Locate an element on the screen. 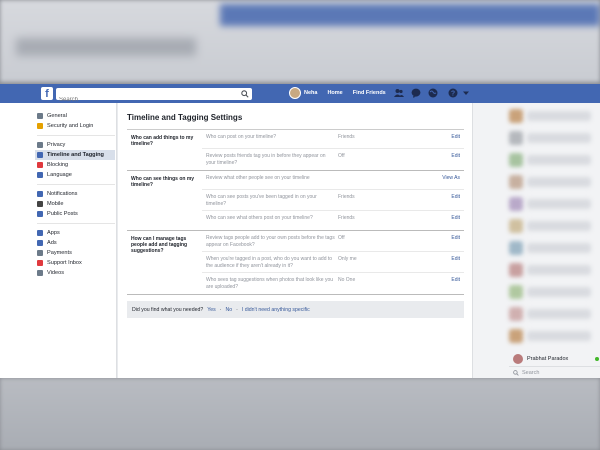  setting-question: Who can post on your timeline? is located at coordinates (241, 137).